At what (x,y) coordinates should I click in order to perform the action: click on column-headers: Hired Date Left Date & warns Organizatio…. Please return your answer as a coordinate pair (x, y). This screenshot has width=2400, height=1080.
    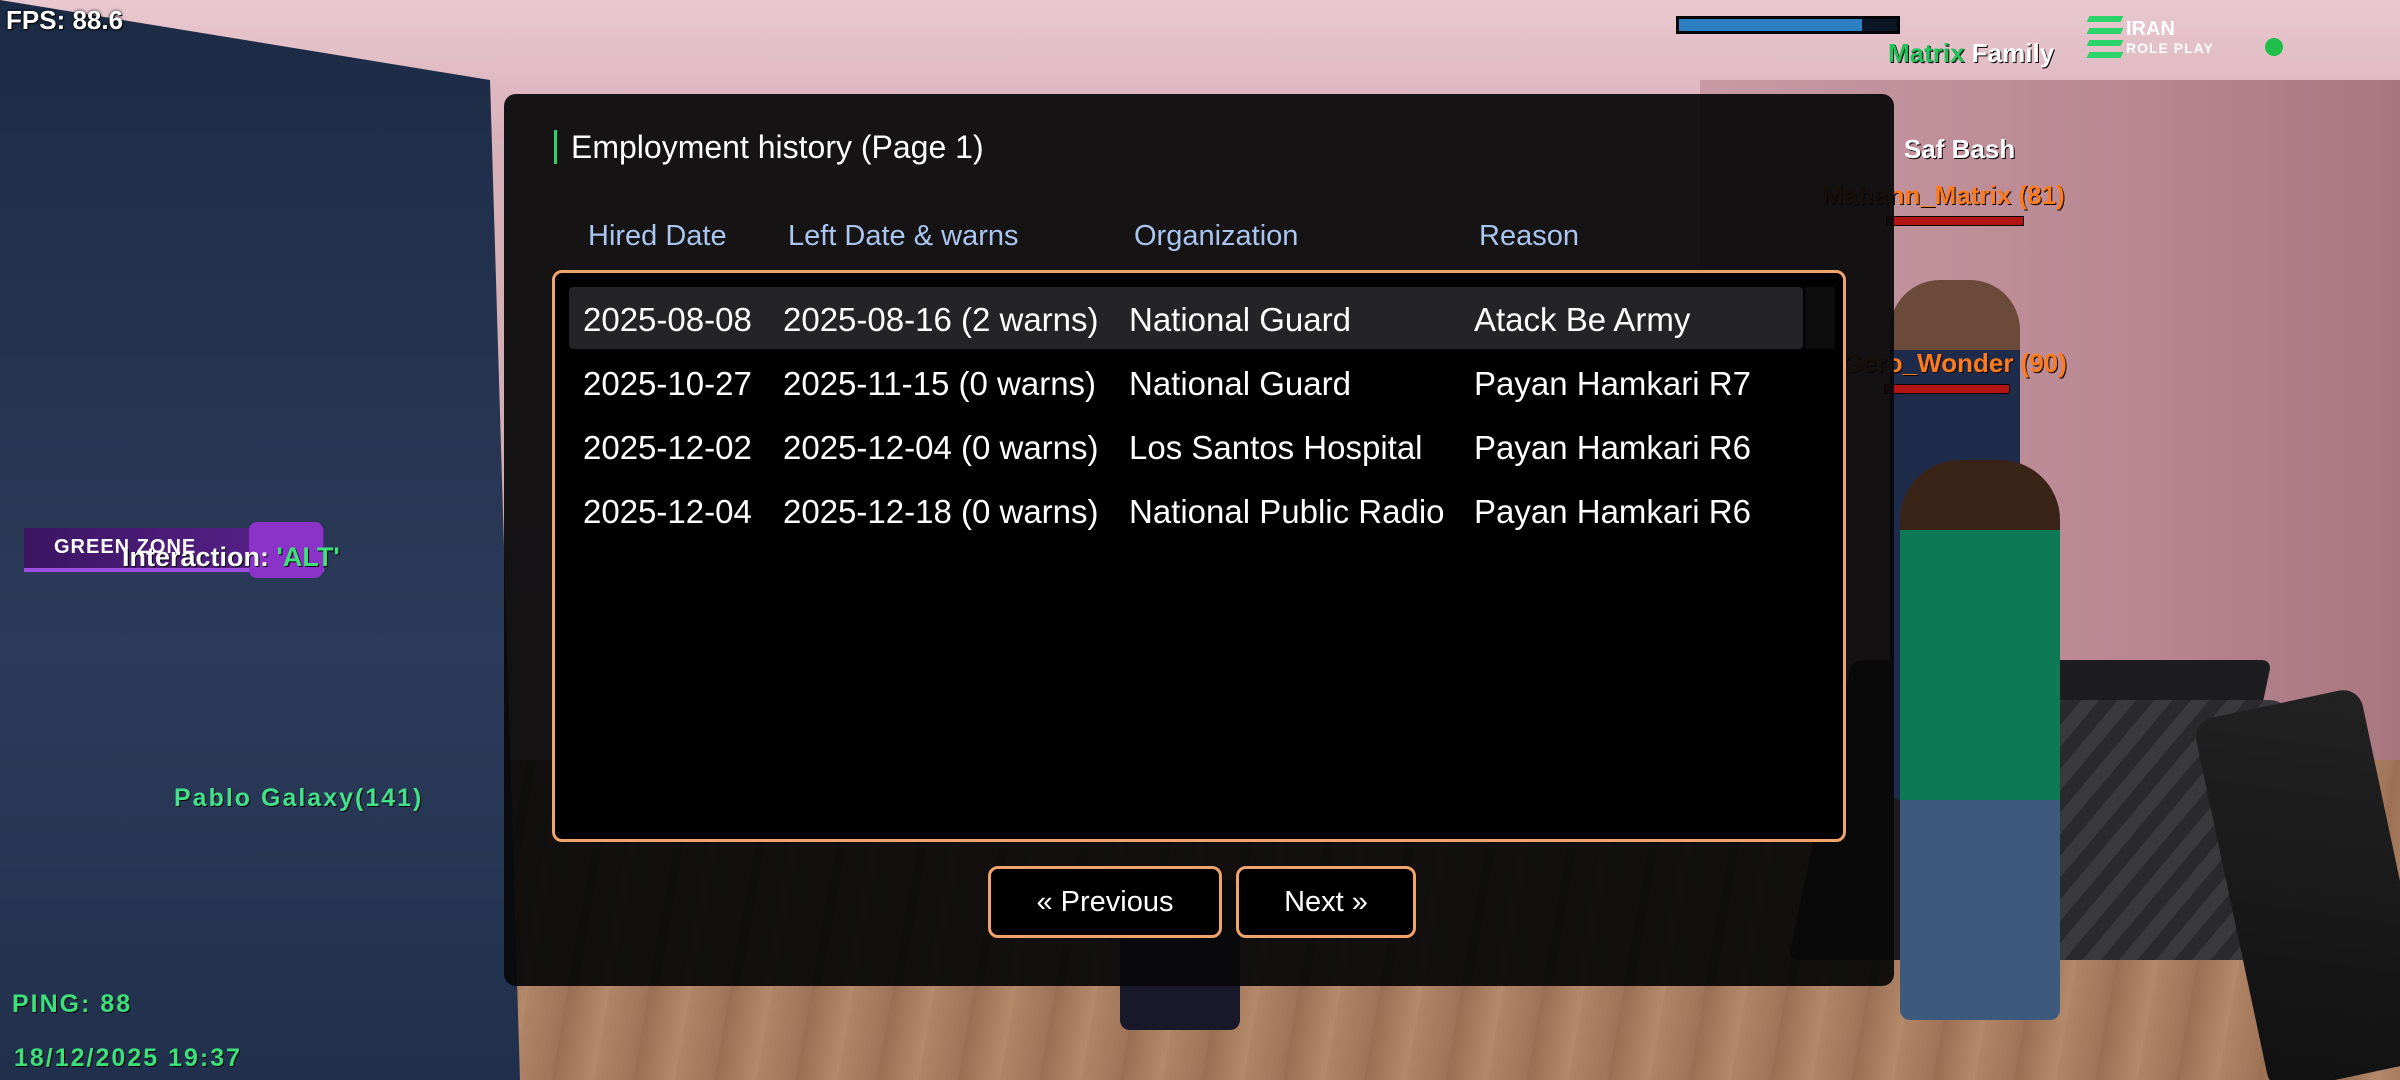
    Looking at the image, I should click on (1196, 240).